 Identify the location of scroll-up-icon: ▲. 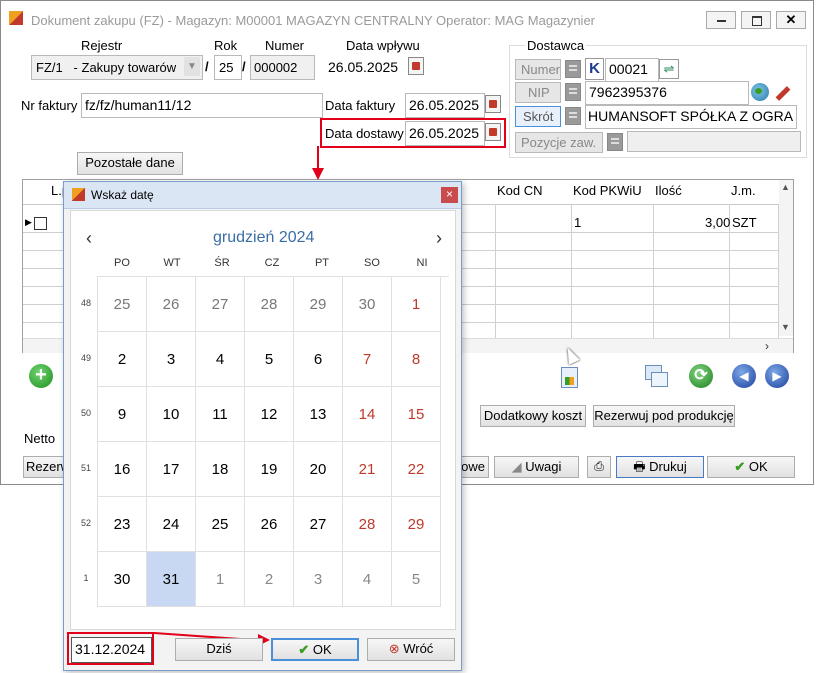
(785, 187).